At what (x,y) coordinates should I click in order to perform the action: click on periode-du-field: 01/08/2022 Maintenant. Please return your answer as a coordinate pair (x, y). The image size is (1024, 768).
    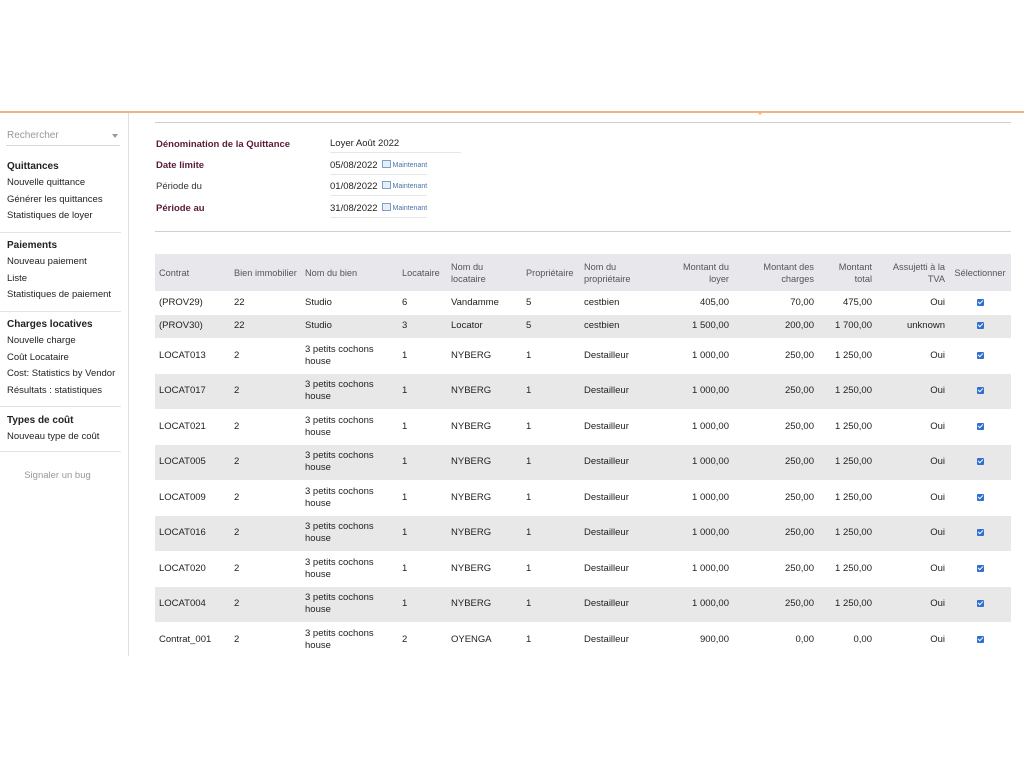
    Looking at the image, I should click on (379, 188).